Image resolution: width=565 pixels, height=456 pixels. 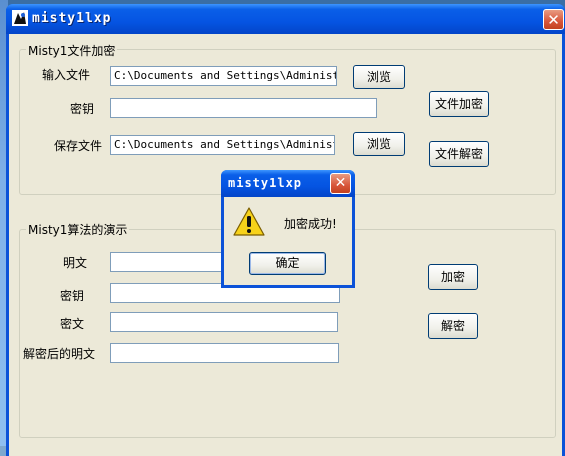 What do you see at coordinates (72, 296) in the screenshot?
I see `demo-key-label: 密钥` at bounding box center [72, 296].